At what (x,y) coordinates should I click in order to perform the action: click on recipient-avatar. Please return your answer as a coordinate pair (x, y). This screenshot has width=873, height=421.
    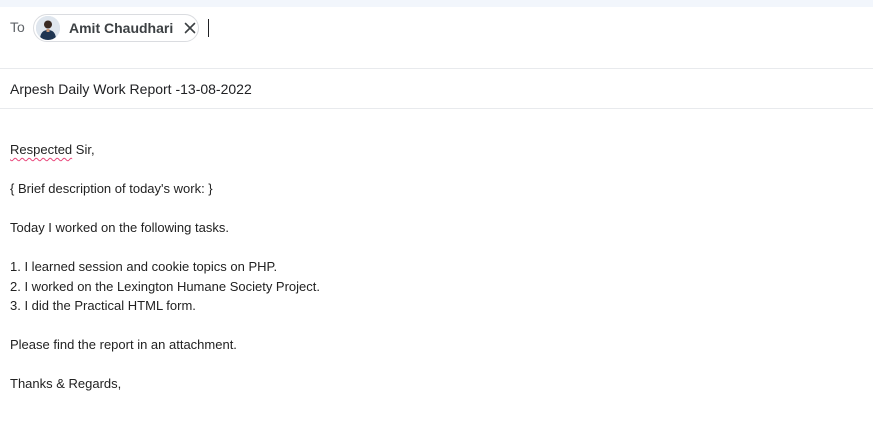
    Looking at the image, I should click on (48, 28).